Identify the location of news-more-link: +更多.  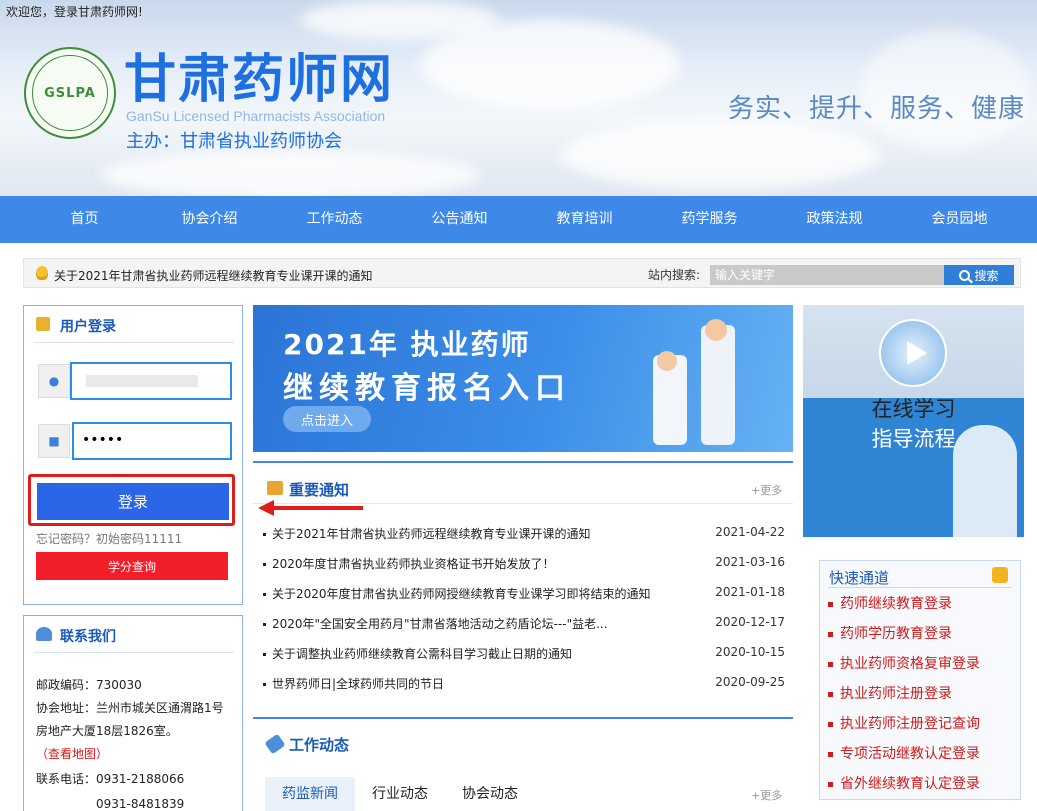
(766, 490).